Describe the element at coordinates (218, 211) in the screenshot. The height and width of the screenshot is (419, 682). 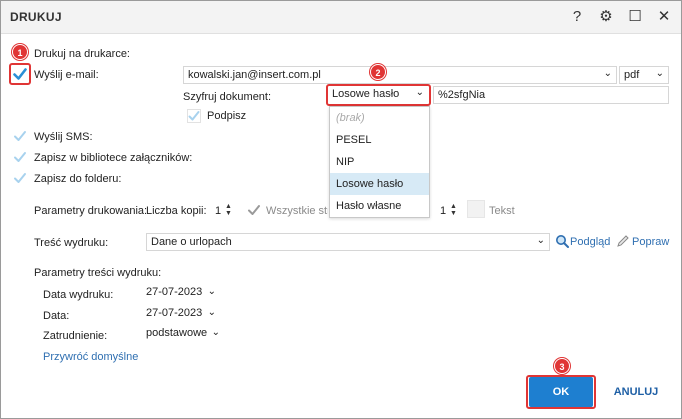
I see `copies-value: 1` at that location.